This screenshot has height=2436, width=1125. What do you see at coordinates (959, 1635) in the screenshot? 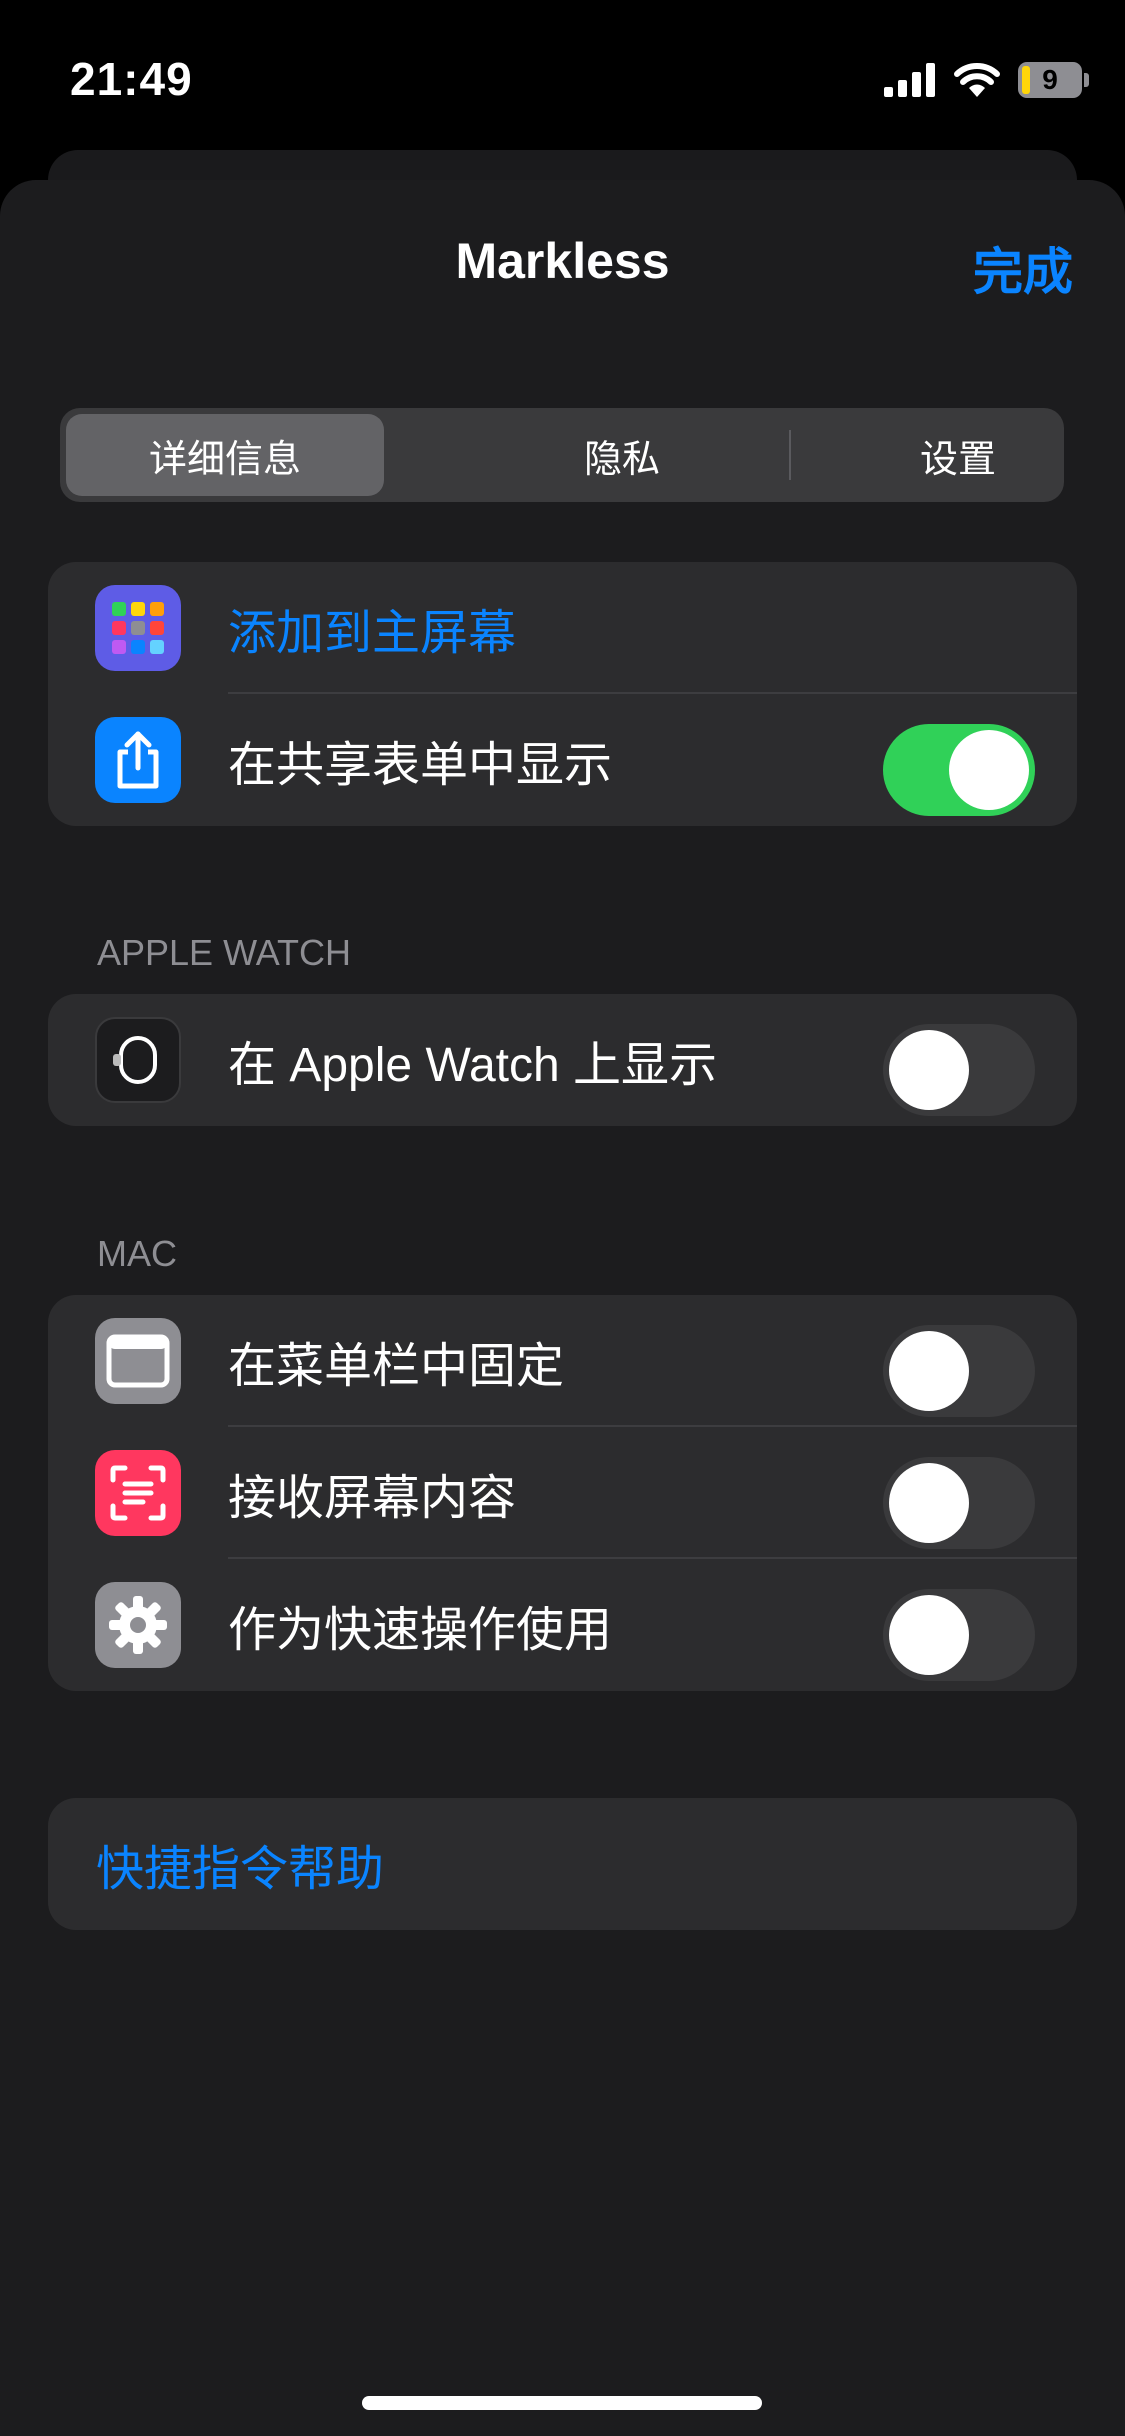
I see `quick-action-toggle` at bounding box center [959, 1635].